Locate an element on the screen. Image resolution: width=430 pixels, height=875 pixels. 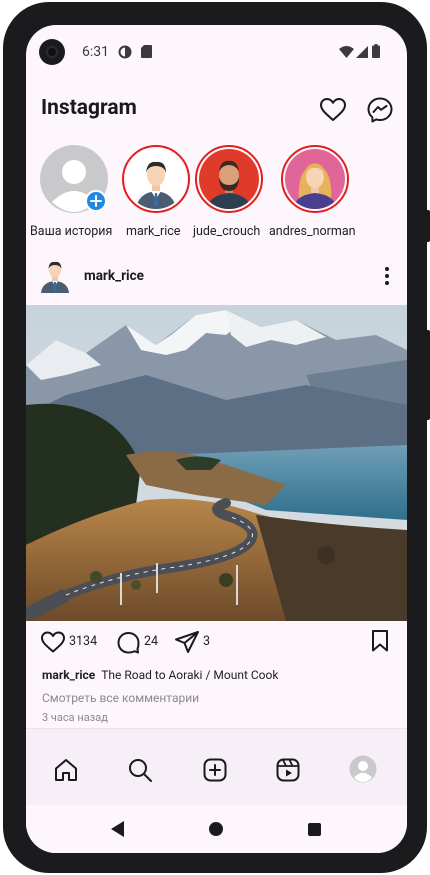
more-options-icon is located at coordinates (387, 276).